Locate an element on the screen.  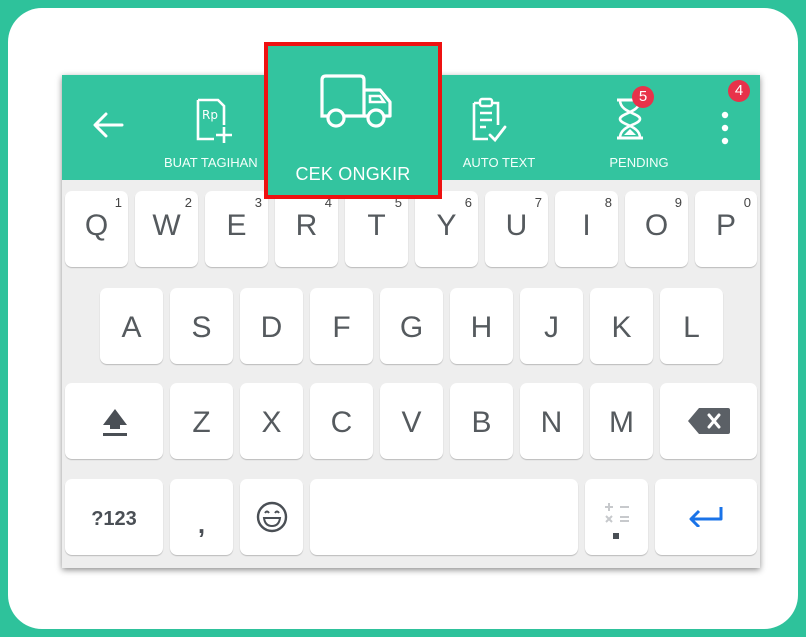
key-n: N is located at coordinates (551, 421).